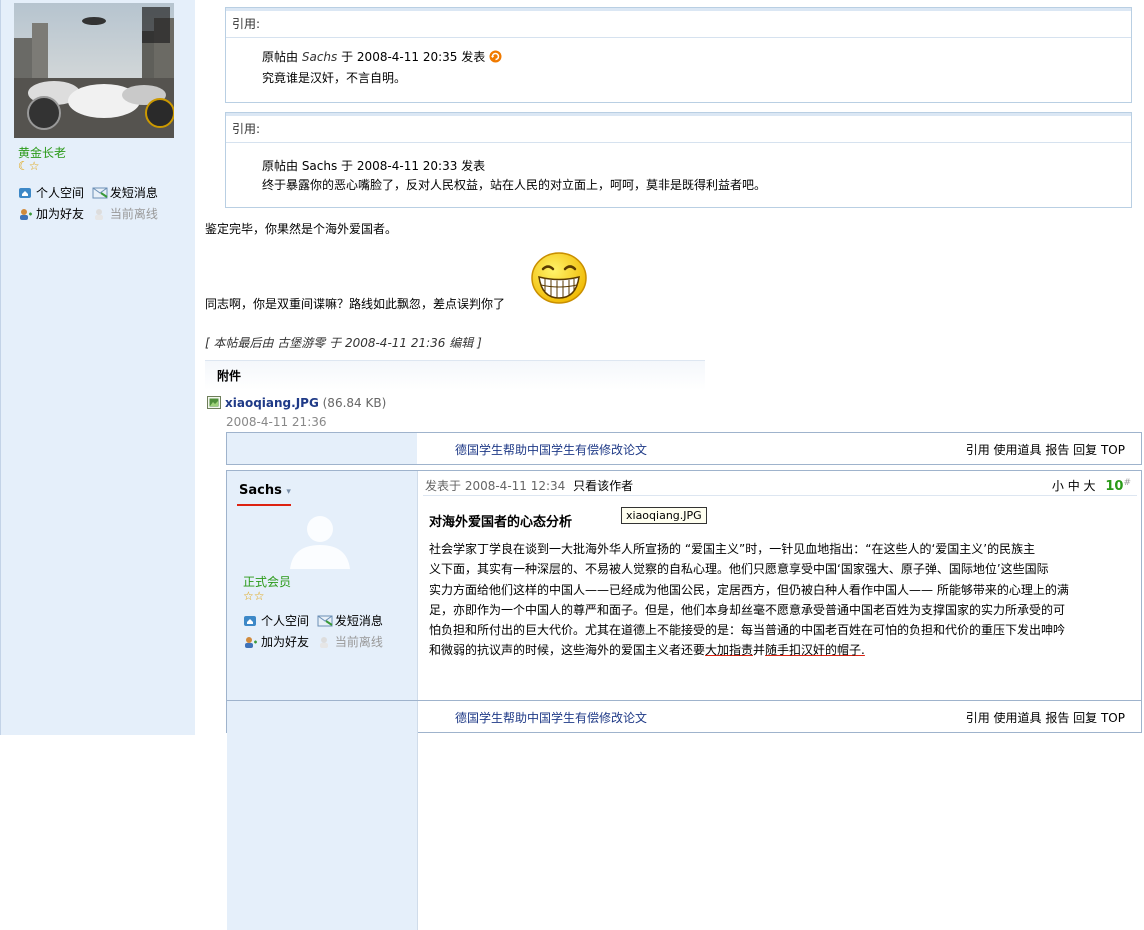  What do you see at coordinates (684, 448) in the screenshot?
I see `post-footer: 德国学生帮助中国学生有偿修改论文 引用 使用道具 报告 回复 TOP` at bounding box center [684, 448].